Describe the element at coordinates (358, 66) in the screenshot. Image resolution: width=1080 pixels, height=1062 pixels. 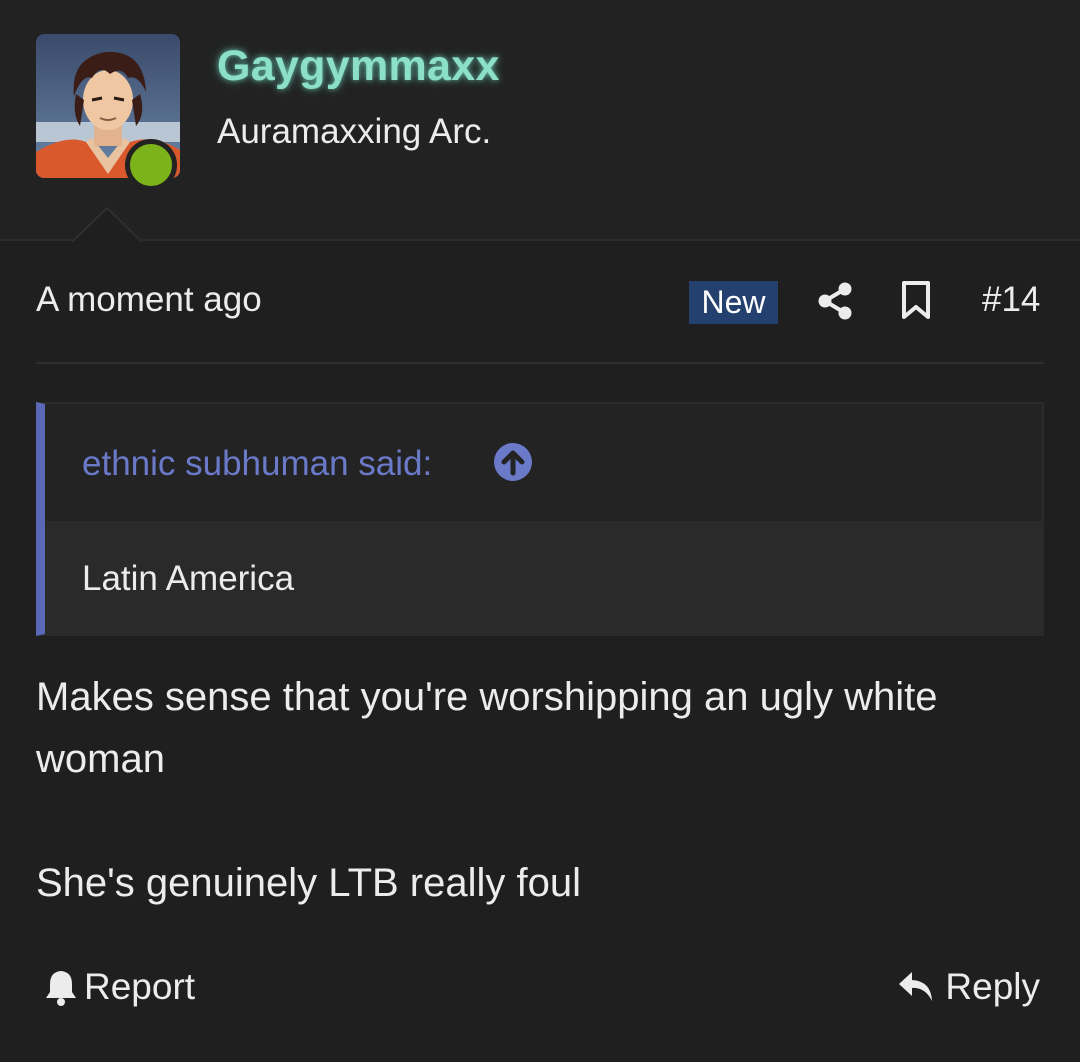
I see `username: Gaygymmaxx` at that location.